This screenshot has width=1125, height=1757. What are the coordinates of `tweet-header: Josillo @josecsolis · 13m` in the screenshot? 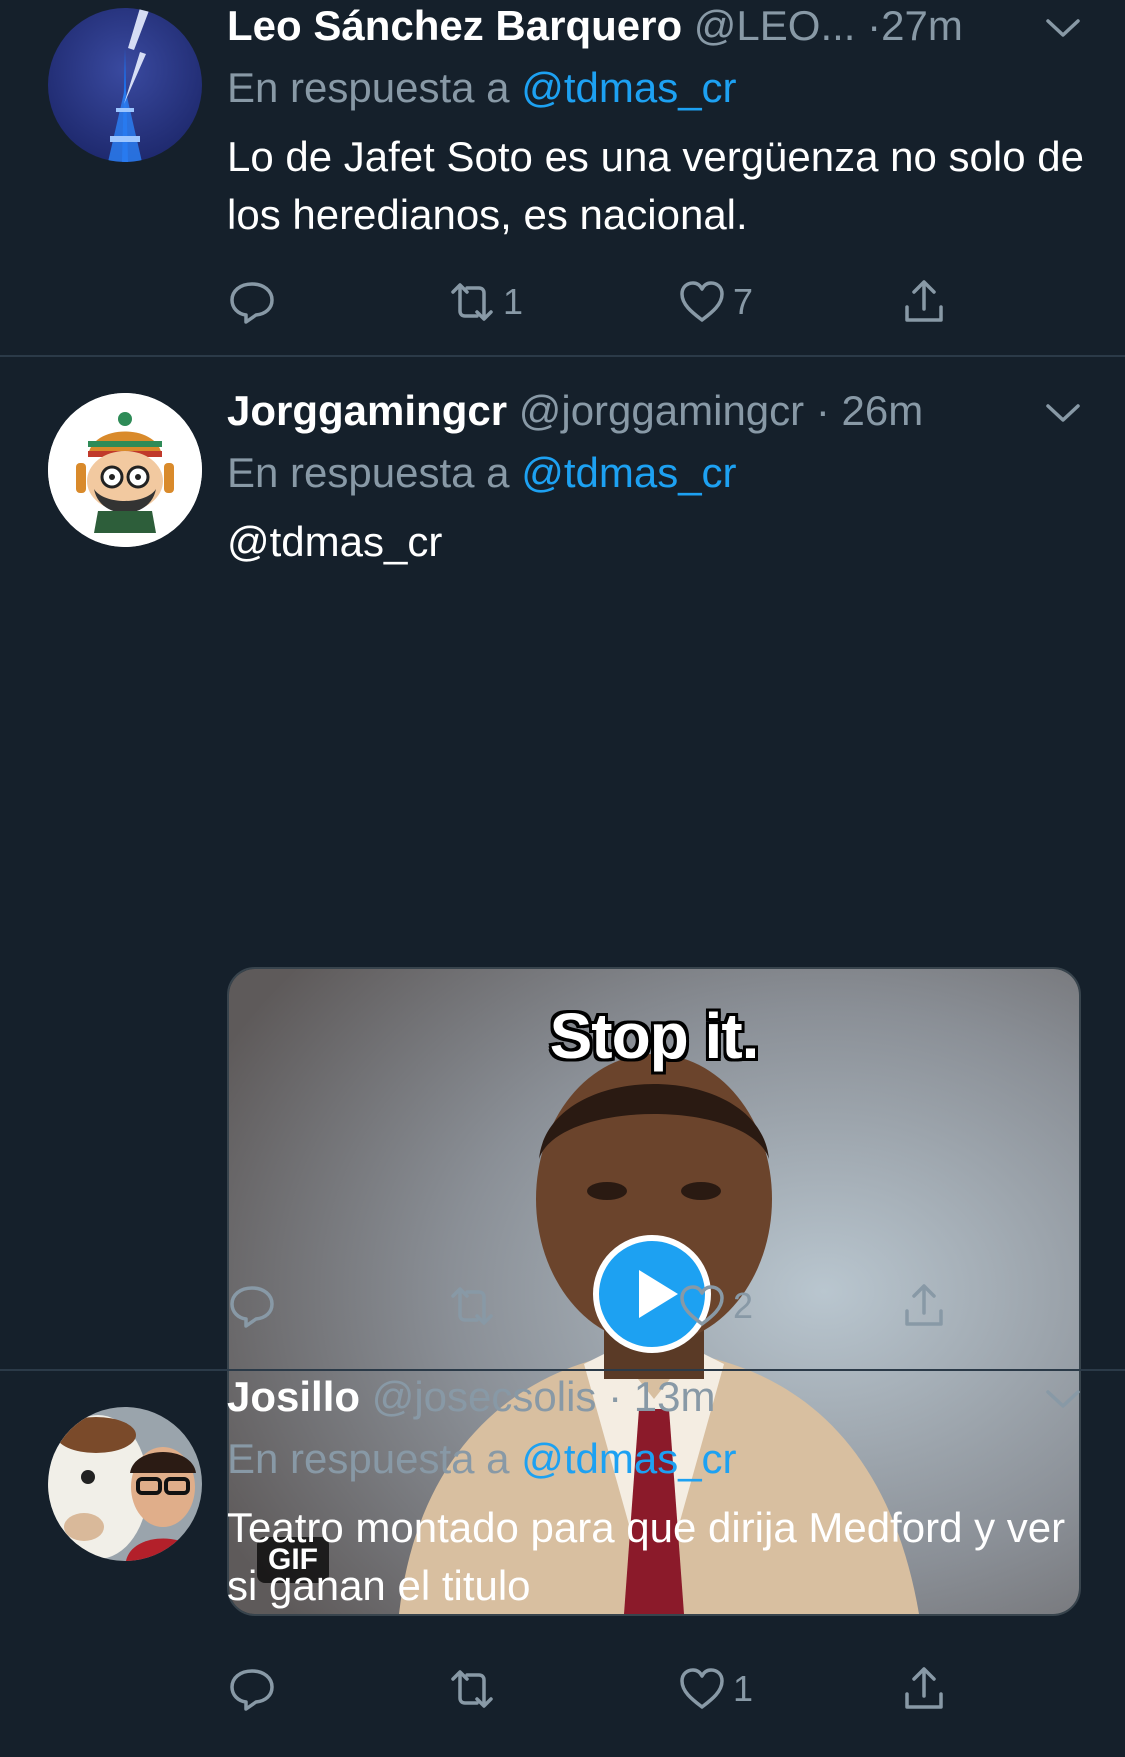 It's located at (471, 1397).